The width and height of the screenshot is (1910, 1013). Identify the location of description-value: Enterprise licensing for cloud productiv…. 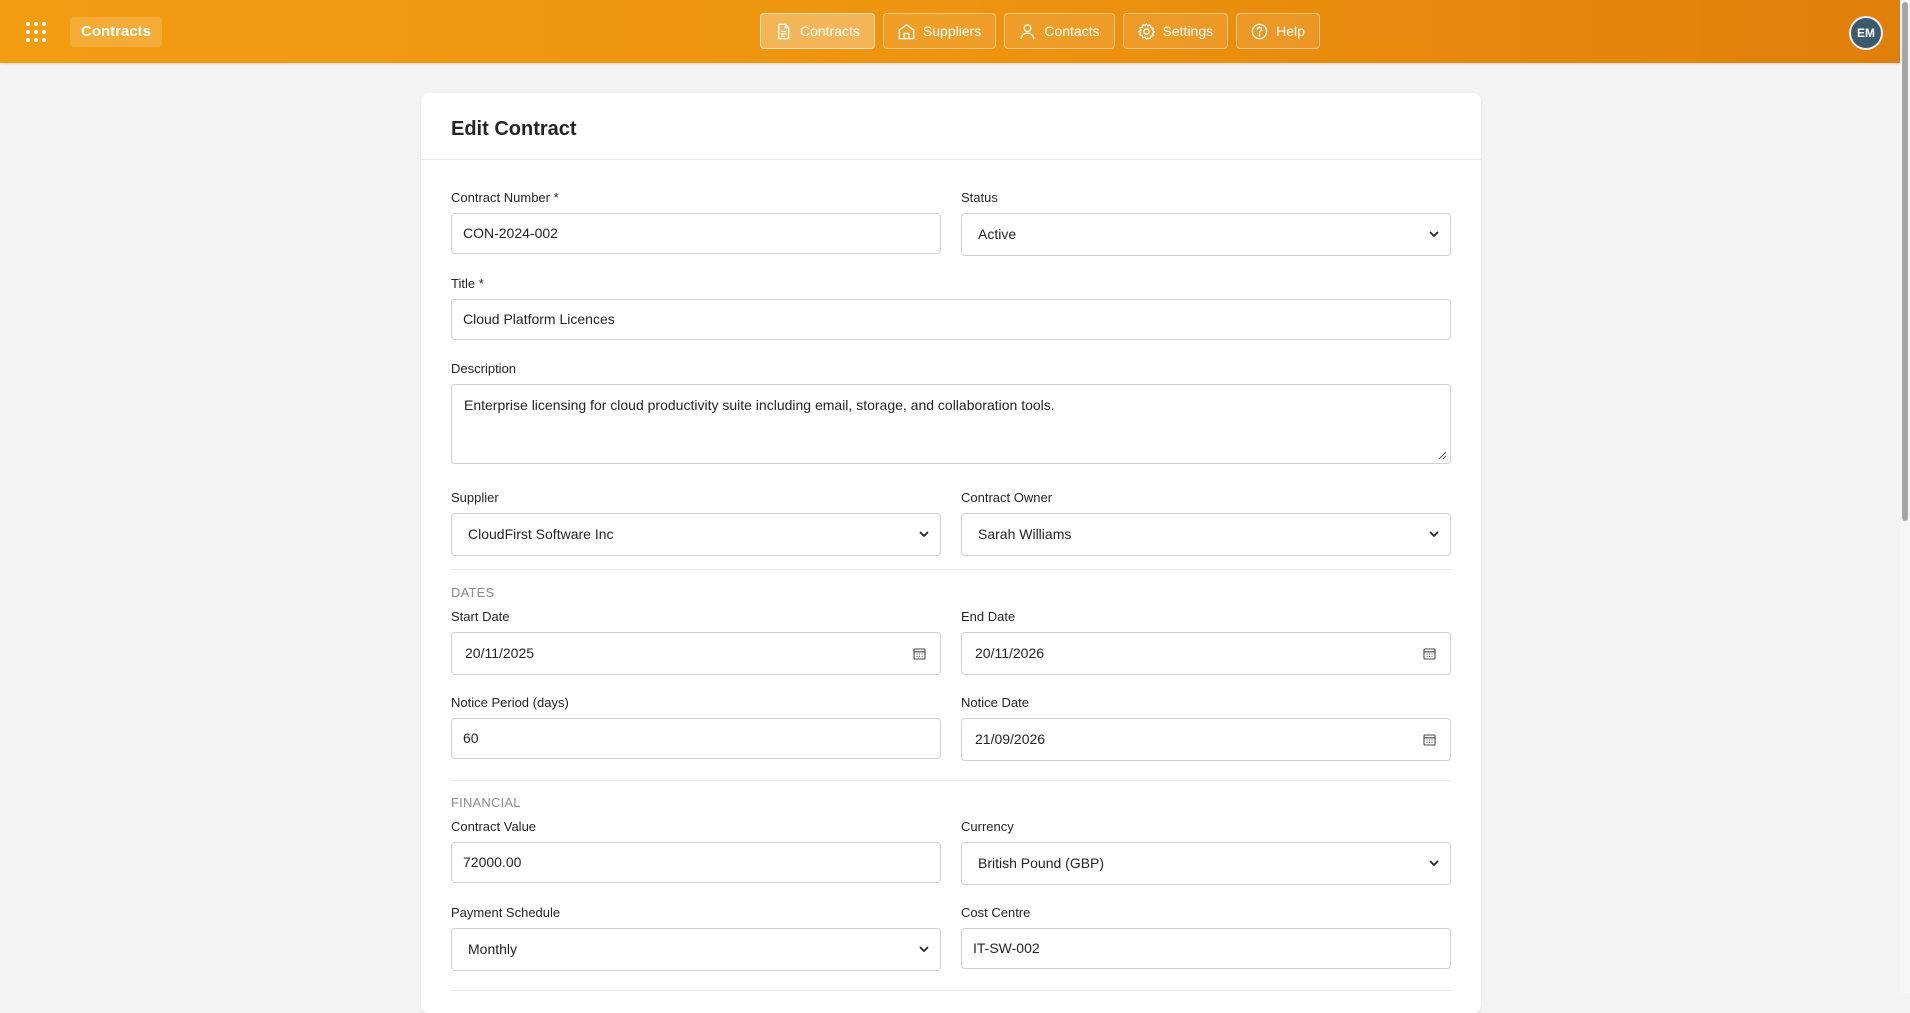
(759, 405).